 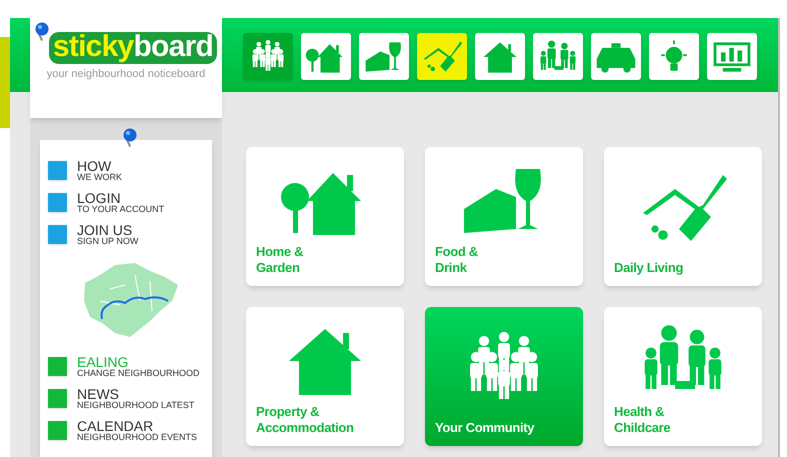 I want to click on category-tile: Home & Garden, so click(x=325, y=216).